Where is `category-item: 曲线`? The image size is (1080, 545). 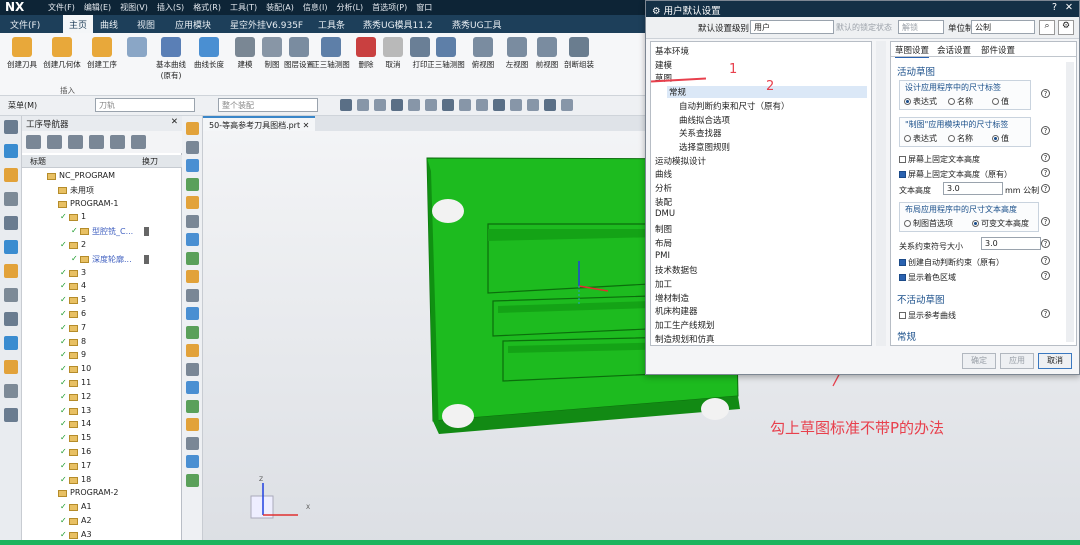 category-item: 曲线 is located at coordinates (663, 174).